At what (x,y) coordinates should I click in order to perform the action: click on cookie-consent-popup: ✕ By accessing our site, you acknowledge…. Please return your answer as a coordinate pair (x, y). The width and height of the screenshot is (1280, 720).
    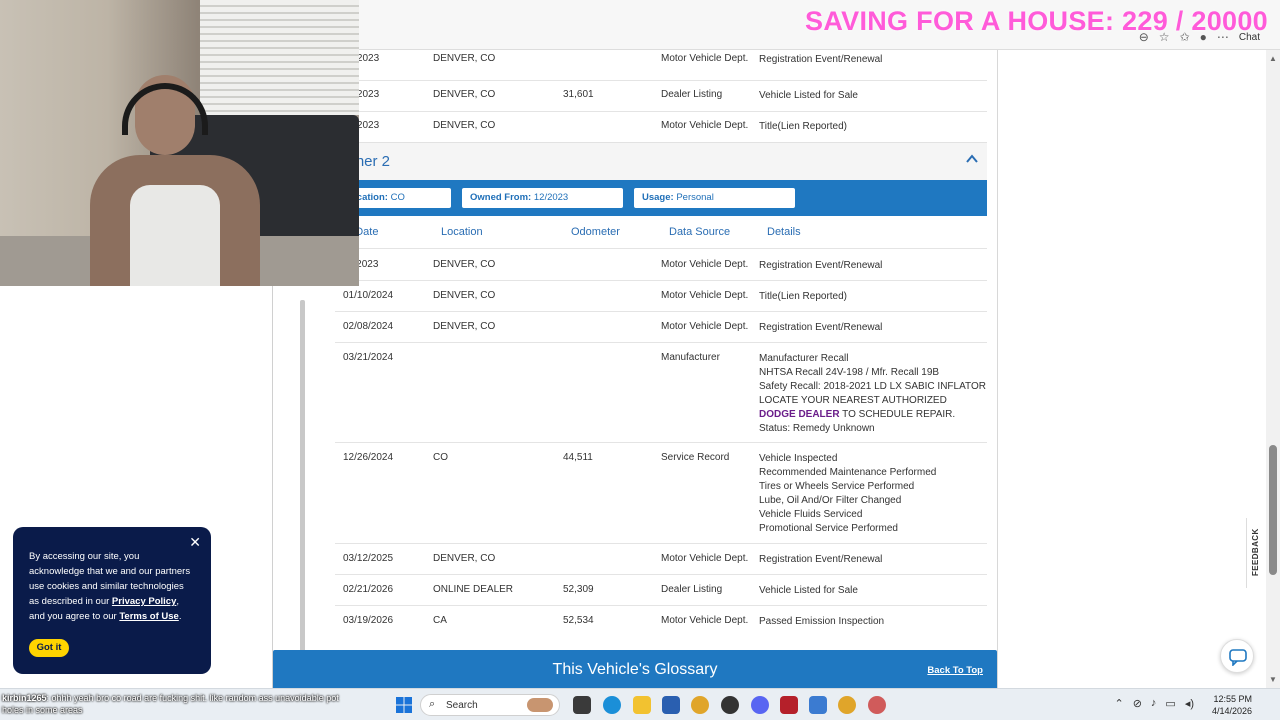
    Looking at the image, I should click on (112, 600).